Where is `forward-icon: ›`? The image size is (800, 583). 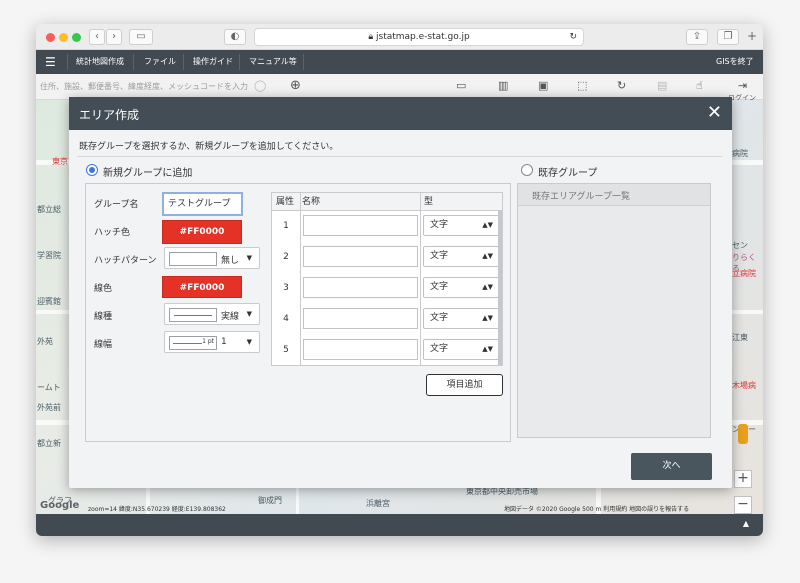 forward-icon: › is located at coordinates (114, 37).